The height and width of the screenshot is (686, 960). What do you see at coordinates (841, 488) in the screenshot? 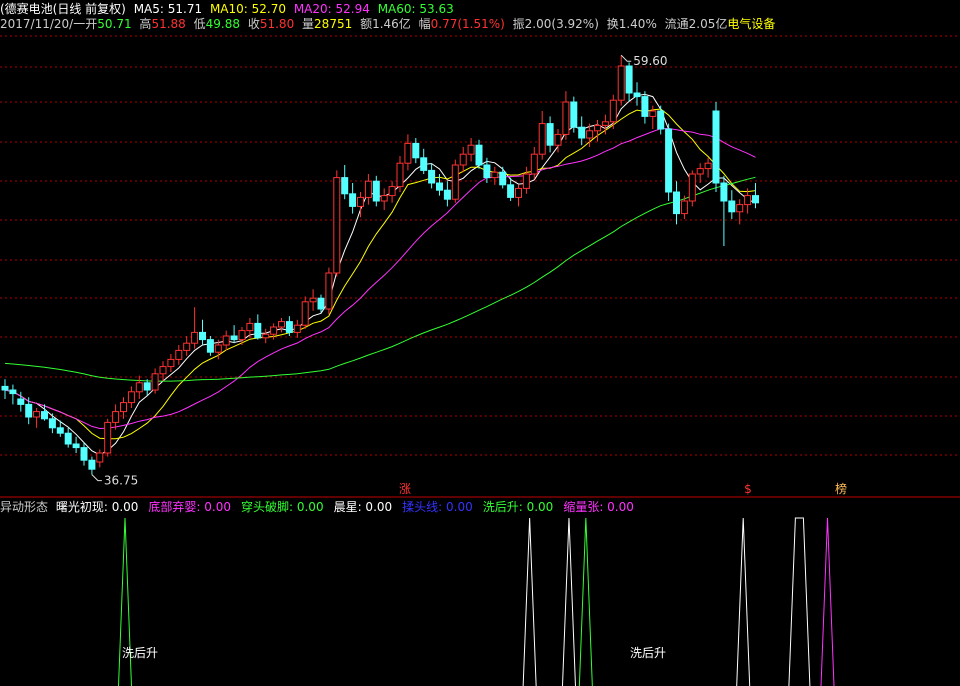
I see `marker-bang: 榜` at bounding box center [841, 488].